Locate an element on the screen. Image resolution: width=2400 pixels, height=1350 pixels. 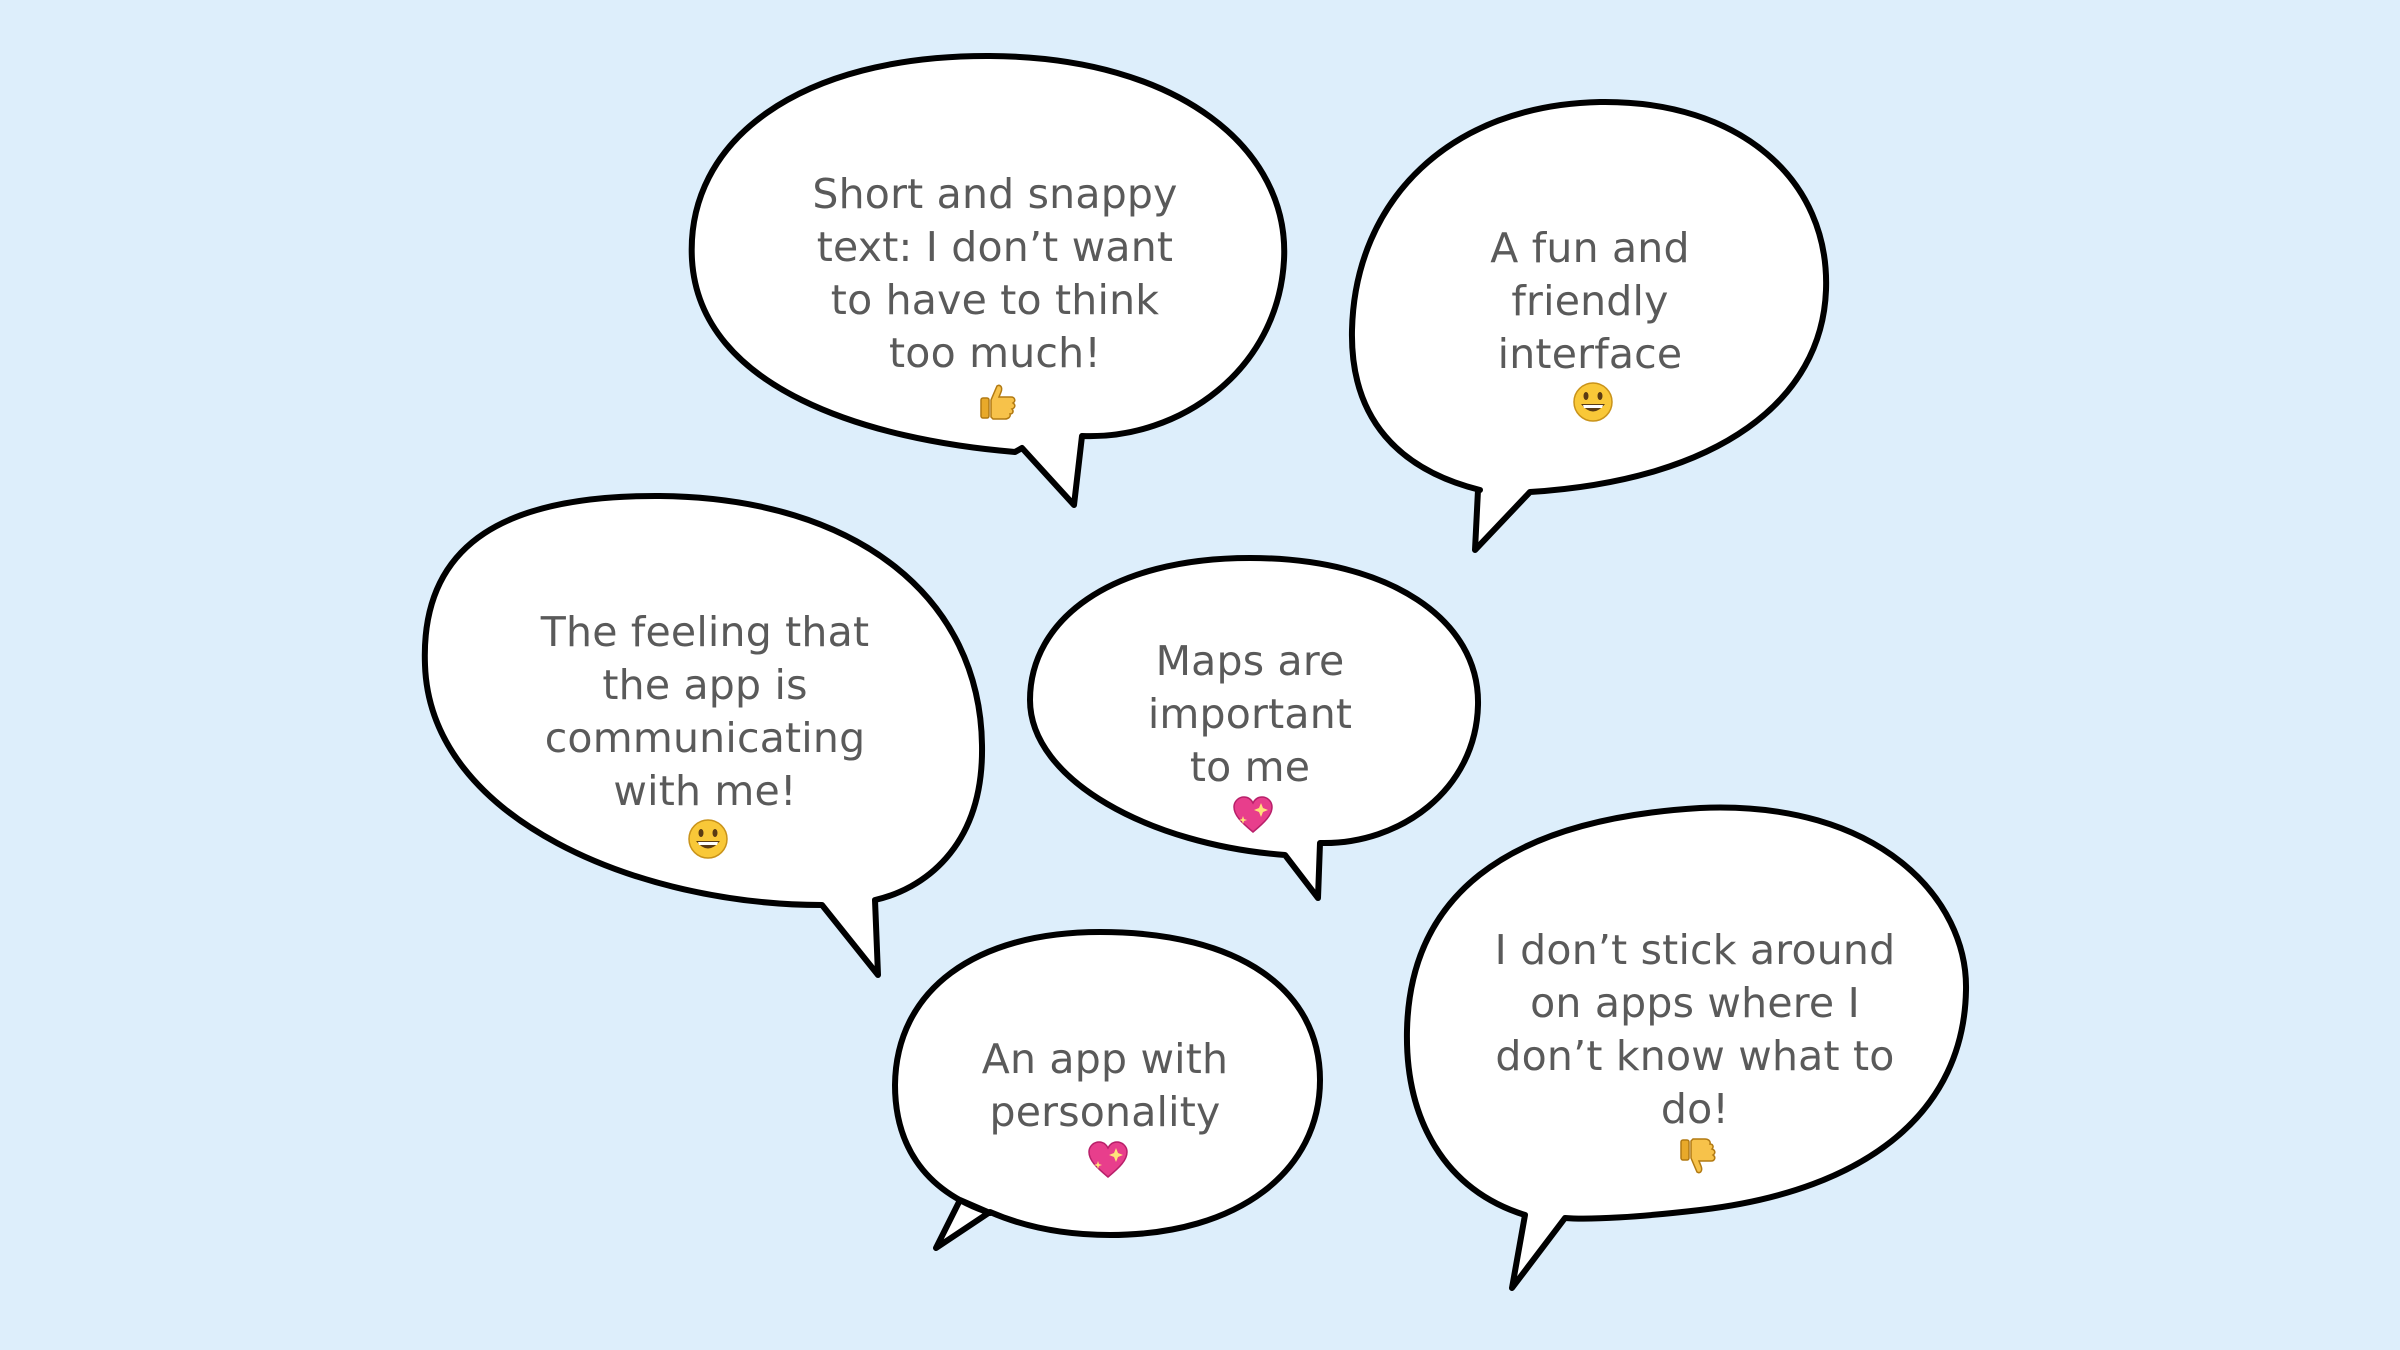
bubble-1-line-4: too much! is located at coordinates (995, 353).